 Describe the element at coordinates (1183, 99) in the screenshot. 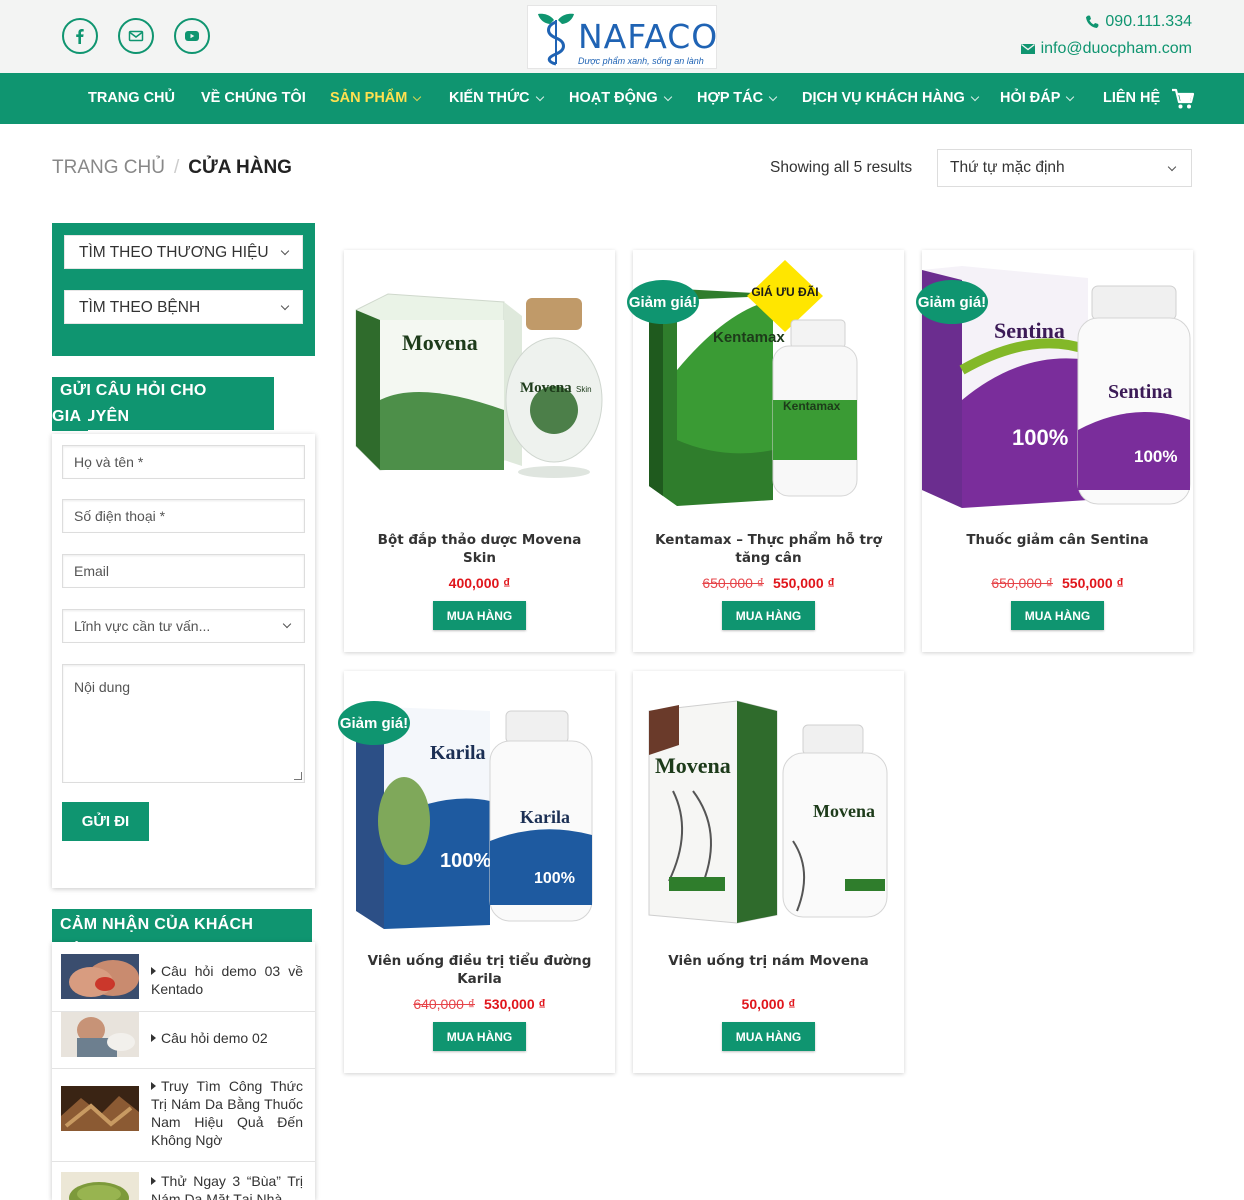

I see `cart-icon` at that location.